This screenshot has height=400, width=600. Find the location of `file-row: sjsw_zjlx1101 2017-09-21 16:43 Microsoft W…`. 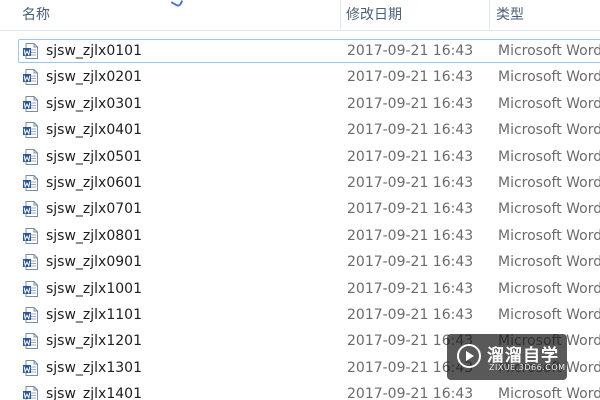

file-row: sjsw_zjlx1101 2017-09-21 16:43 Microsoft W… is located at coordinates (300, 315).